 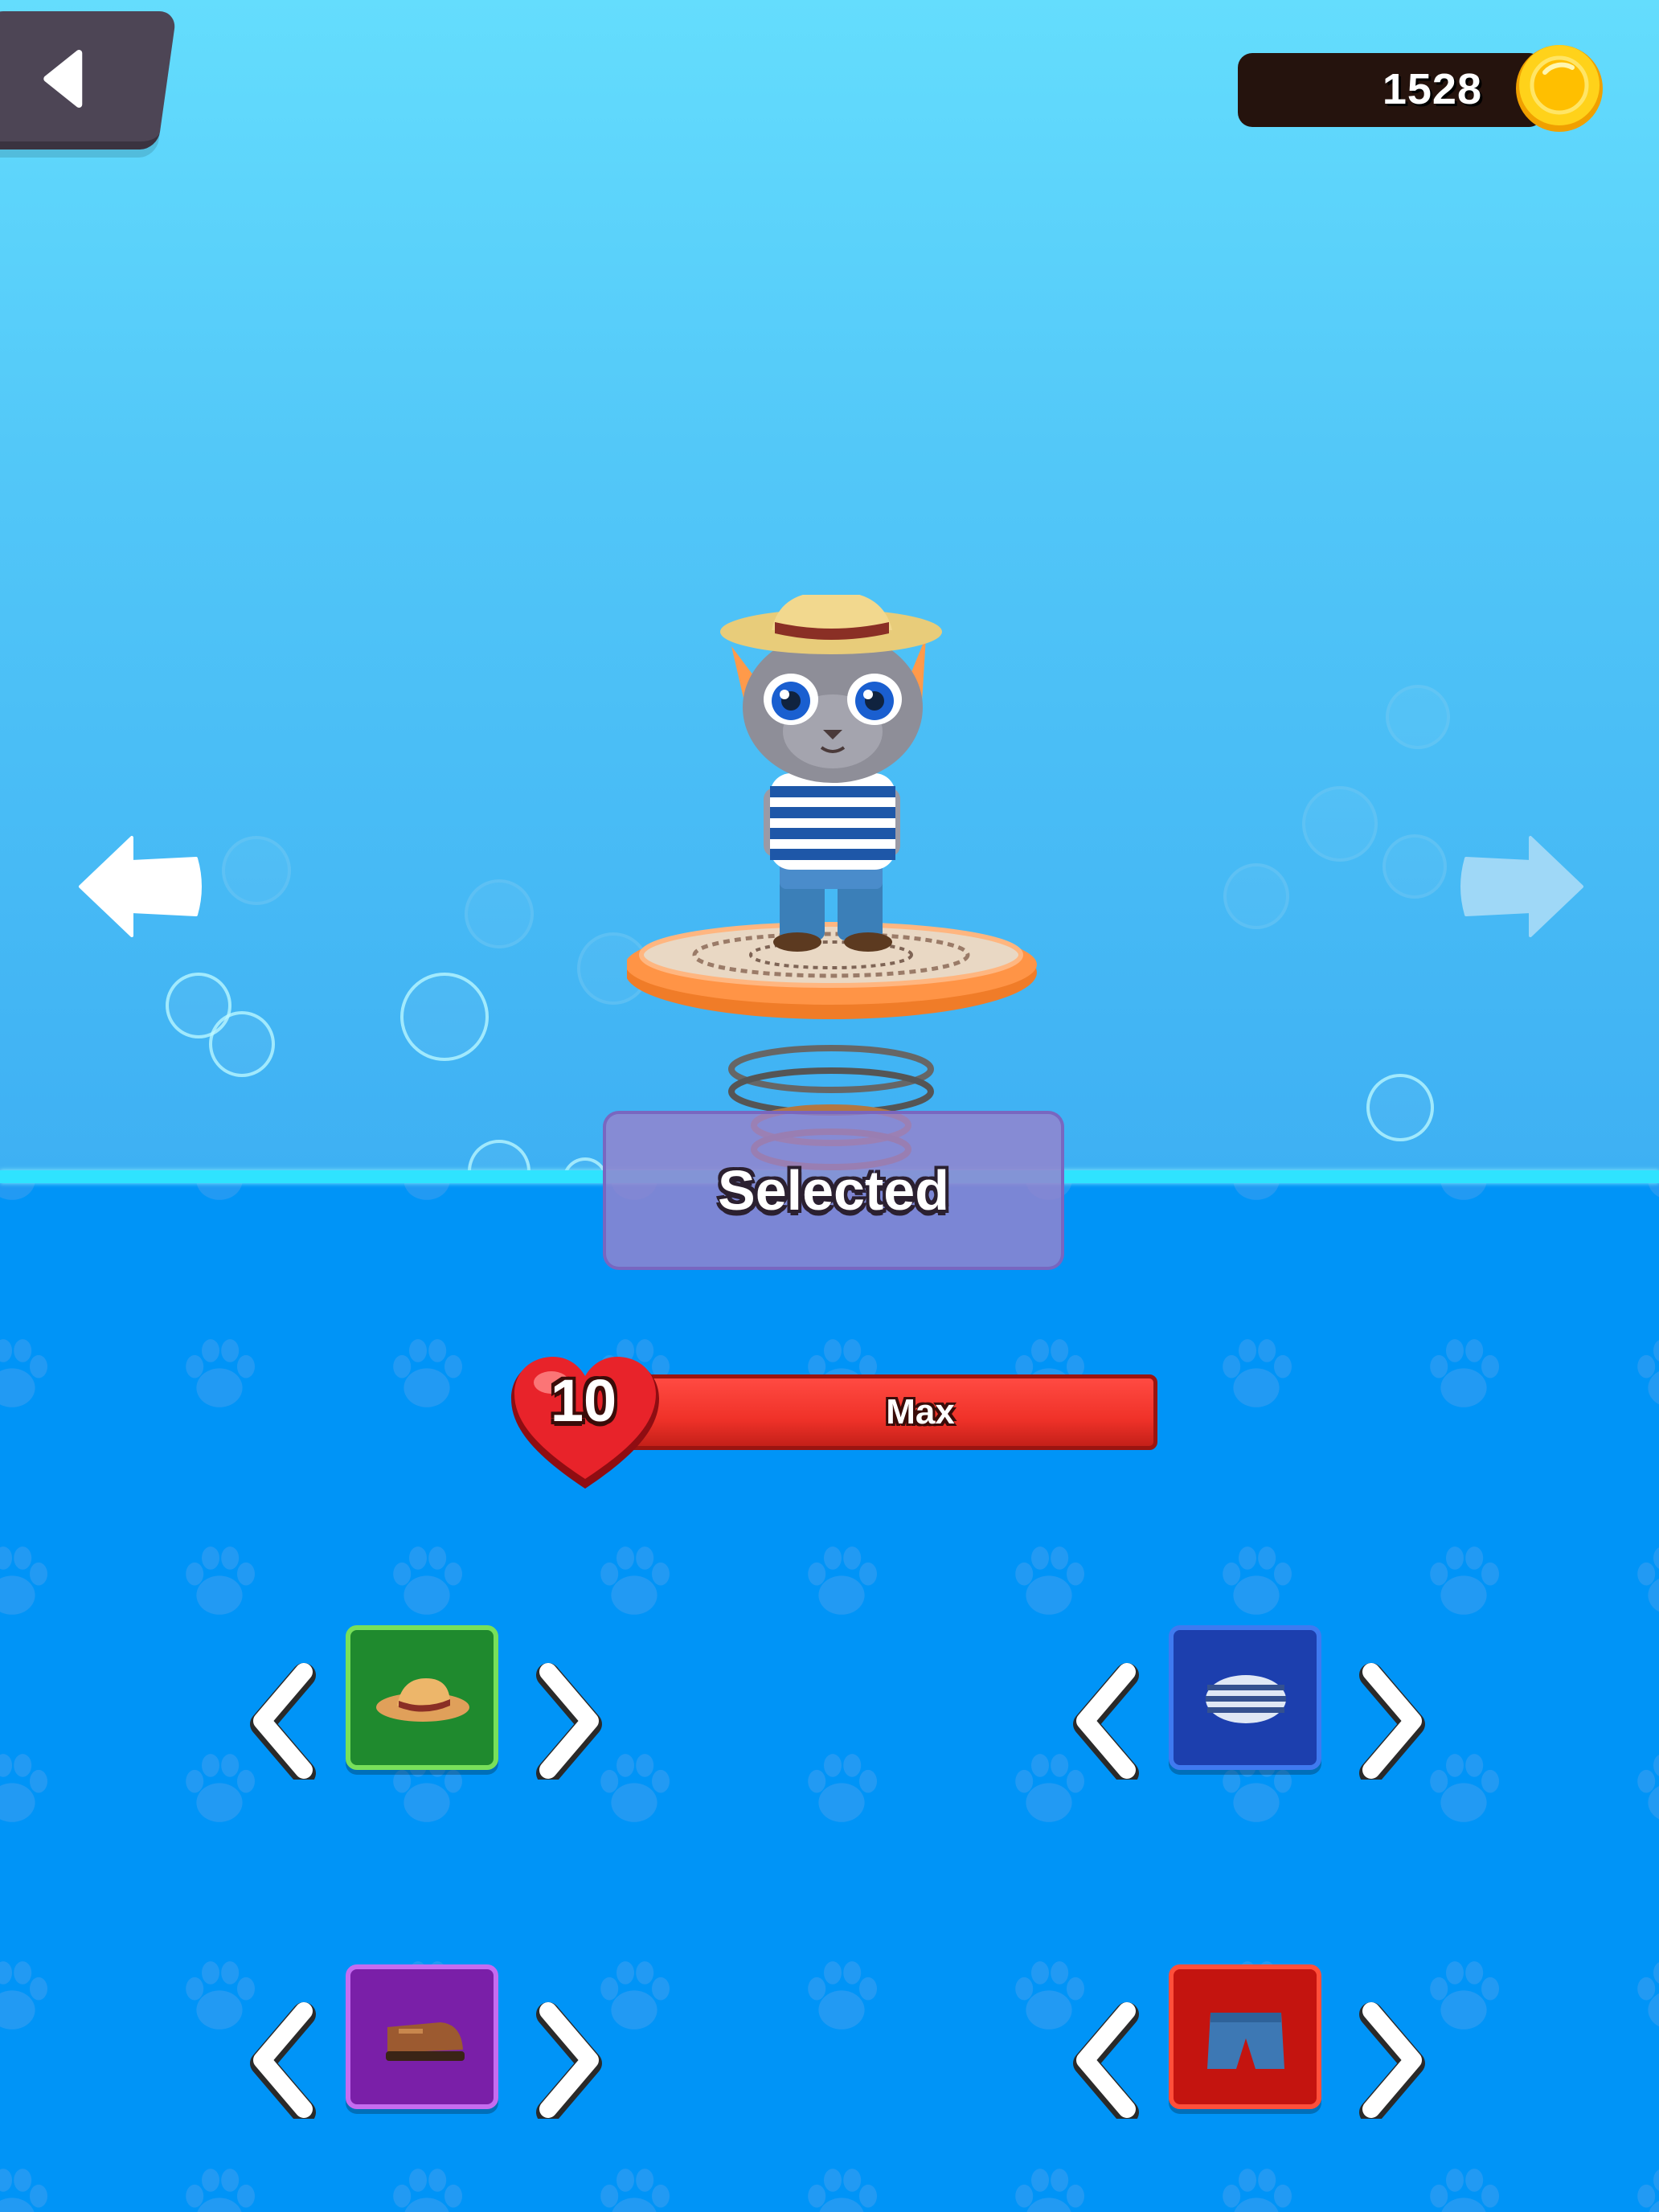 I want to click on level-bar-text: Max, so click(x=920, y=1412).